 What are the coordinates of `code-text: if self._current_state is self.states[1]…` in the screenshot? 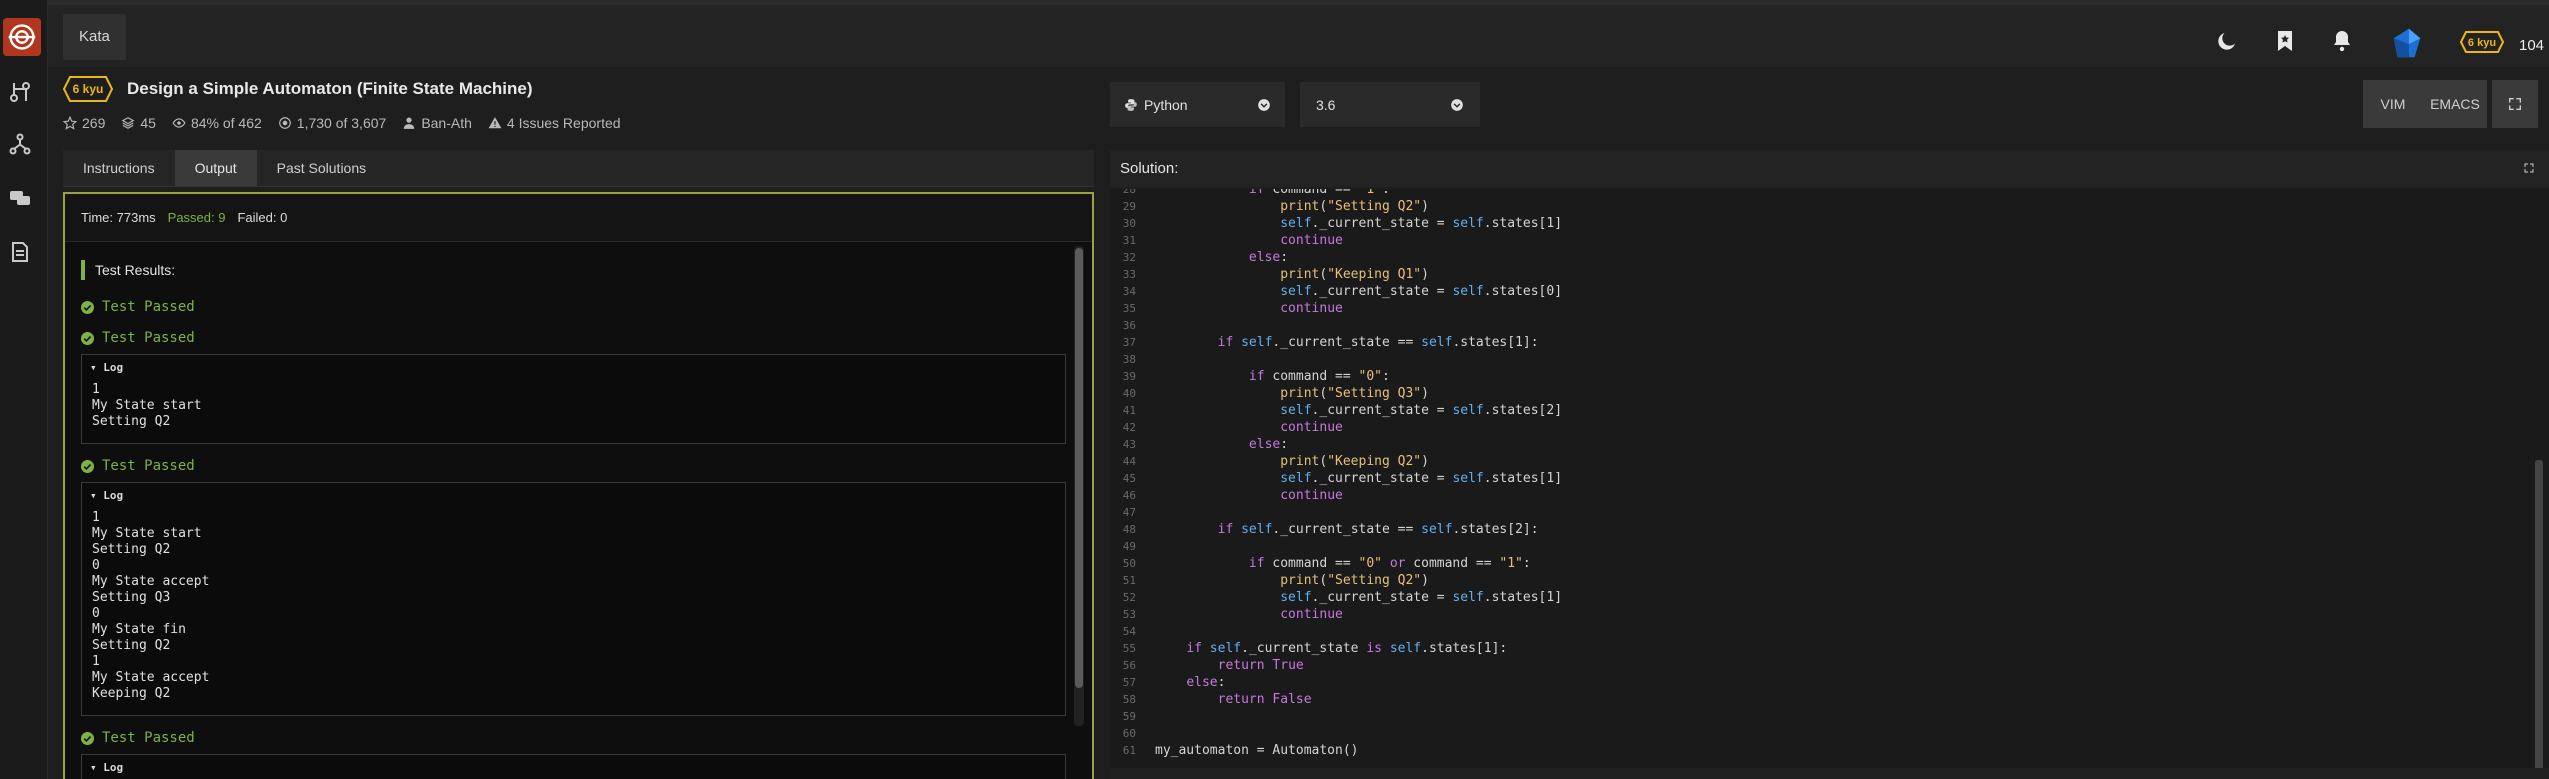 It's located at (1347, 648).